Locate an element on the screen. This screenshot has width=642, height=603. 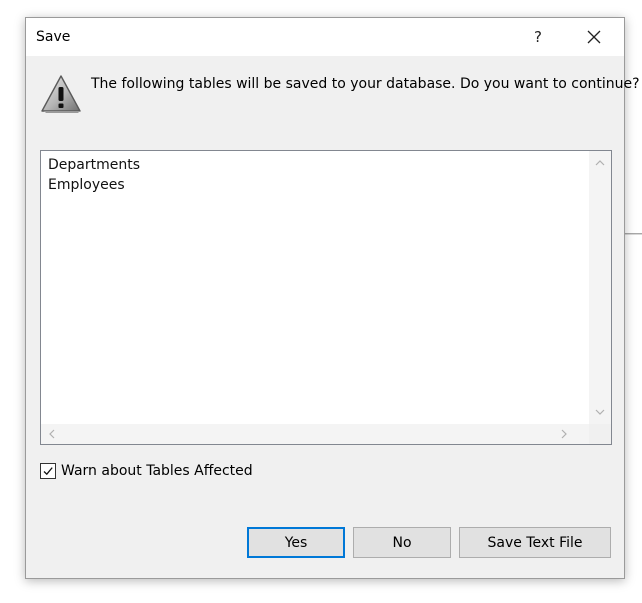
scroll-right-button is located at coordinates (564, 434).